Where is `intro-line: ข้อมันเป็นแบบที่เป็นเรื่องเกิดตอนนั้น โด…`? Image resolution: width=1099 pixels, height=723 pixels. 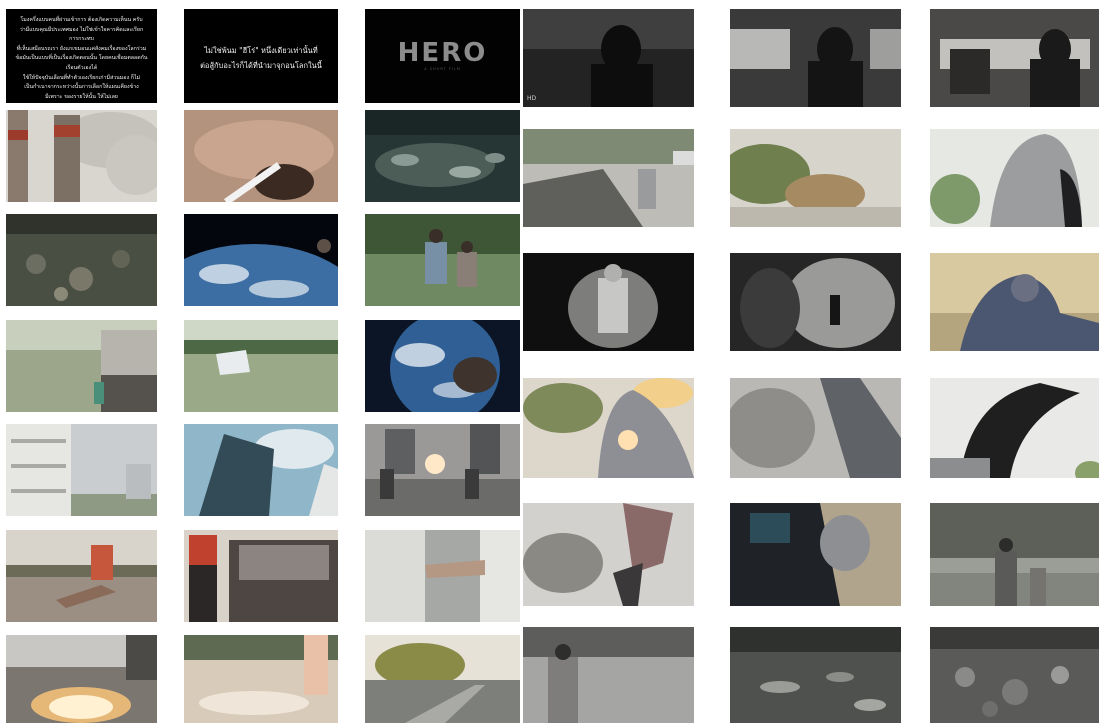
intro-line: ข้อมันเป็นแบบที่เป็นเรื่องเกิดตอนนั้น โด… is located at coordinates (81, 63).